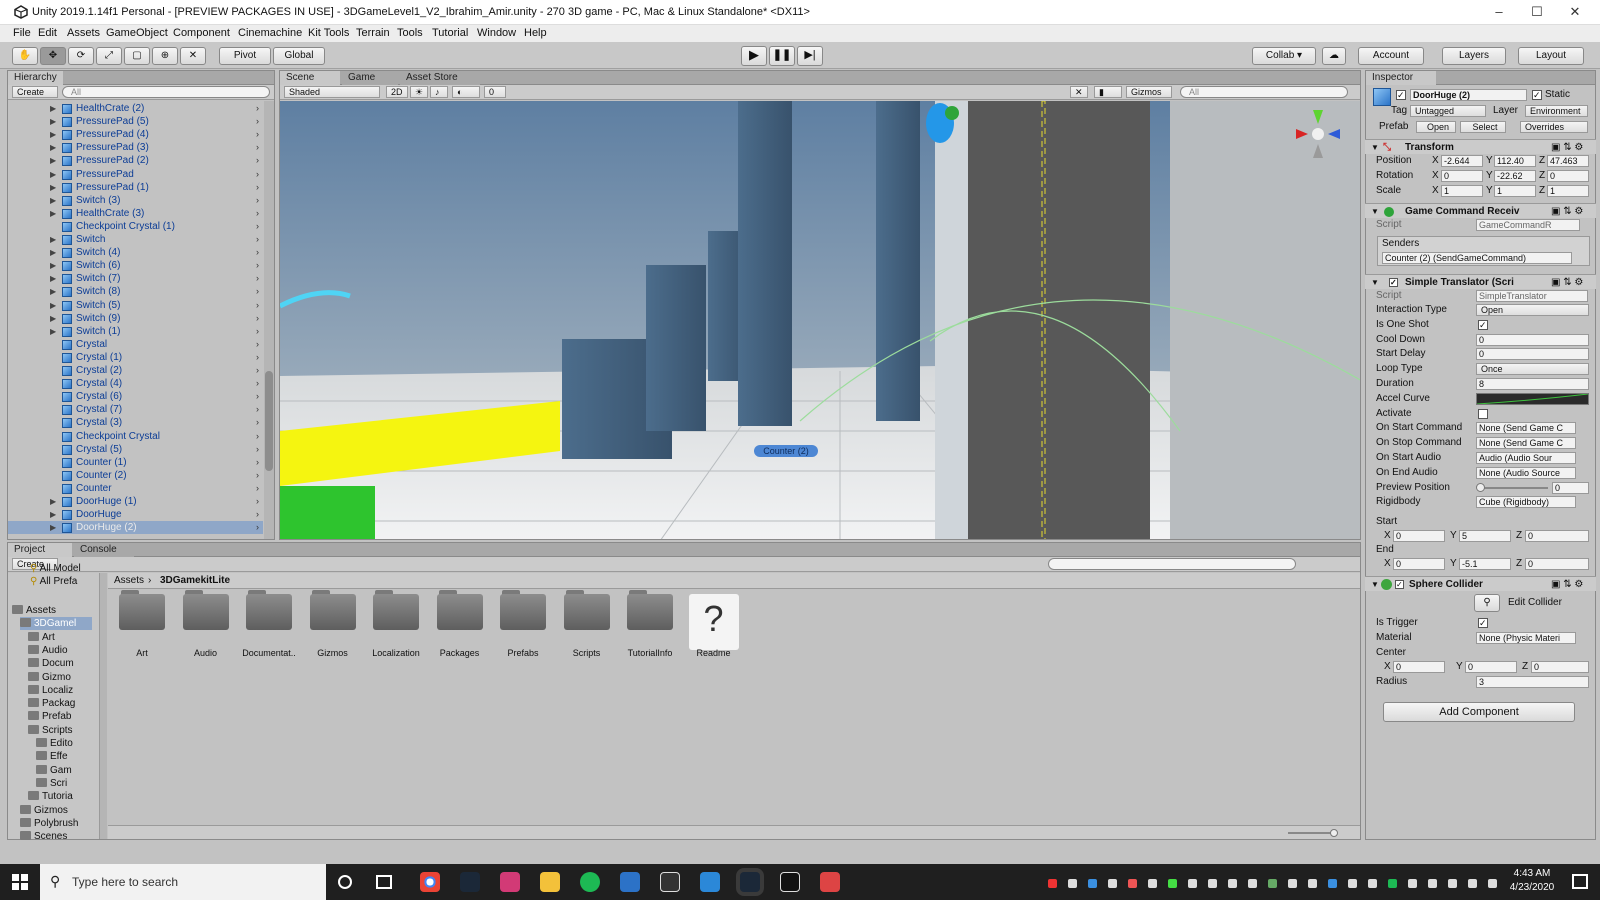 The width and height of the screenshot is (1600, 900). Describe the element at coordinates (1419, 564) in the screenshot. I see `end-x-field: 0` at that location.